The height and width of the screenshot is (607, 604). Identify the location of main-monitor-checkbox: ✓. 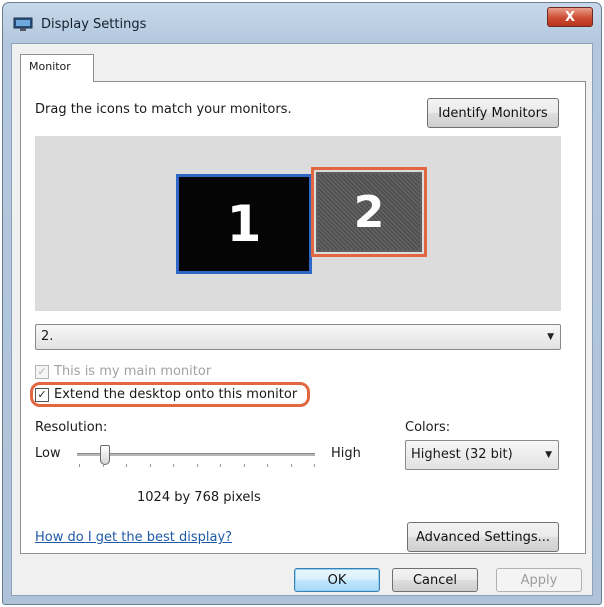
(42, 371).